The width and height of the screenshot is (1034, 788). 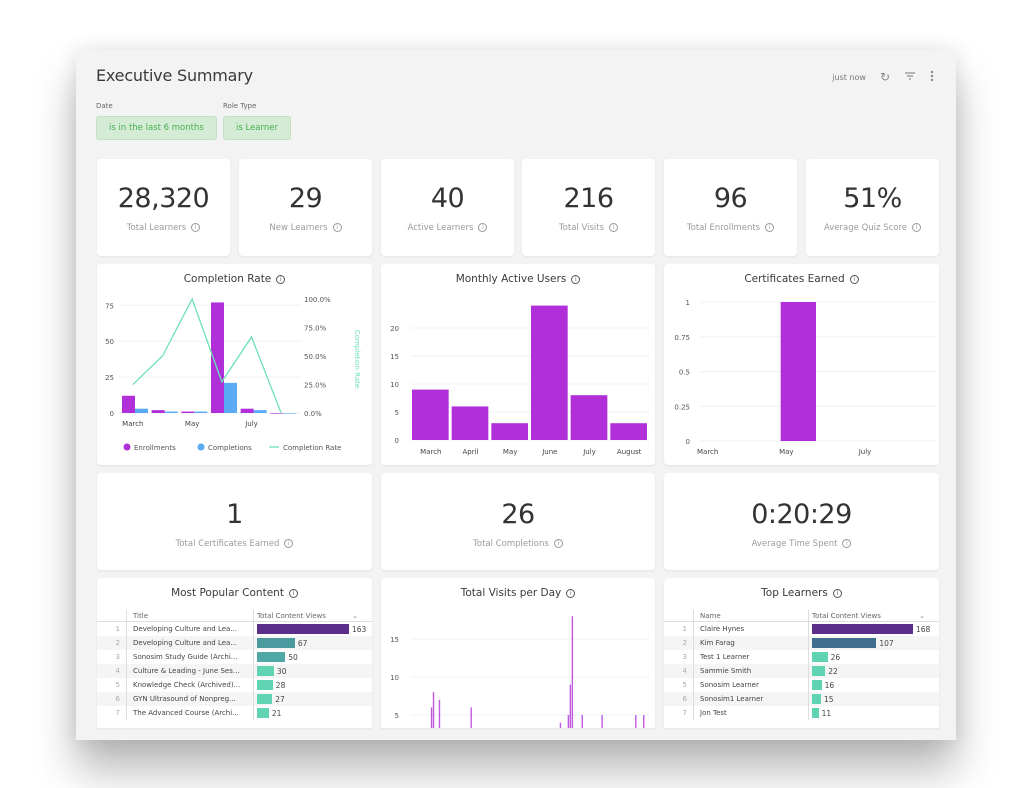 I want to click on filter-date-chip: is in the last 6 months, so click(x=156, y=128).